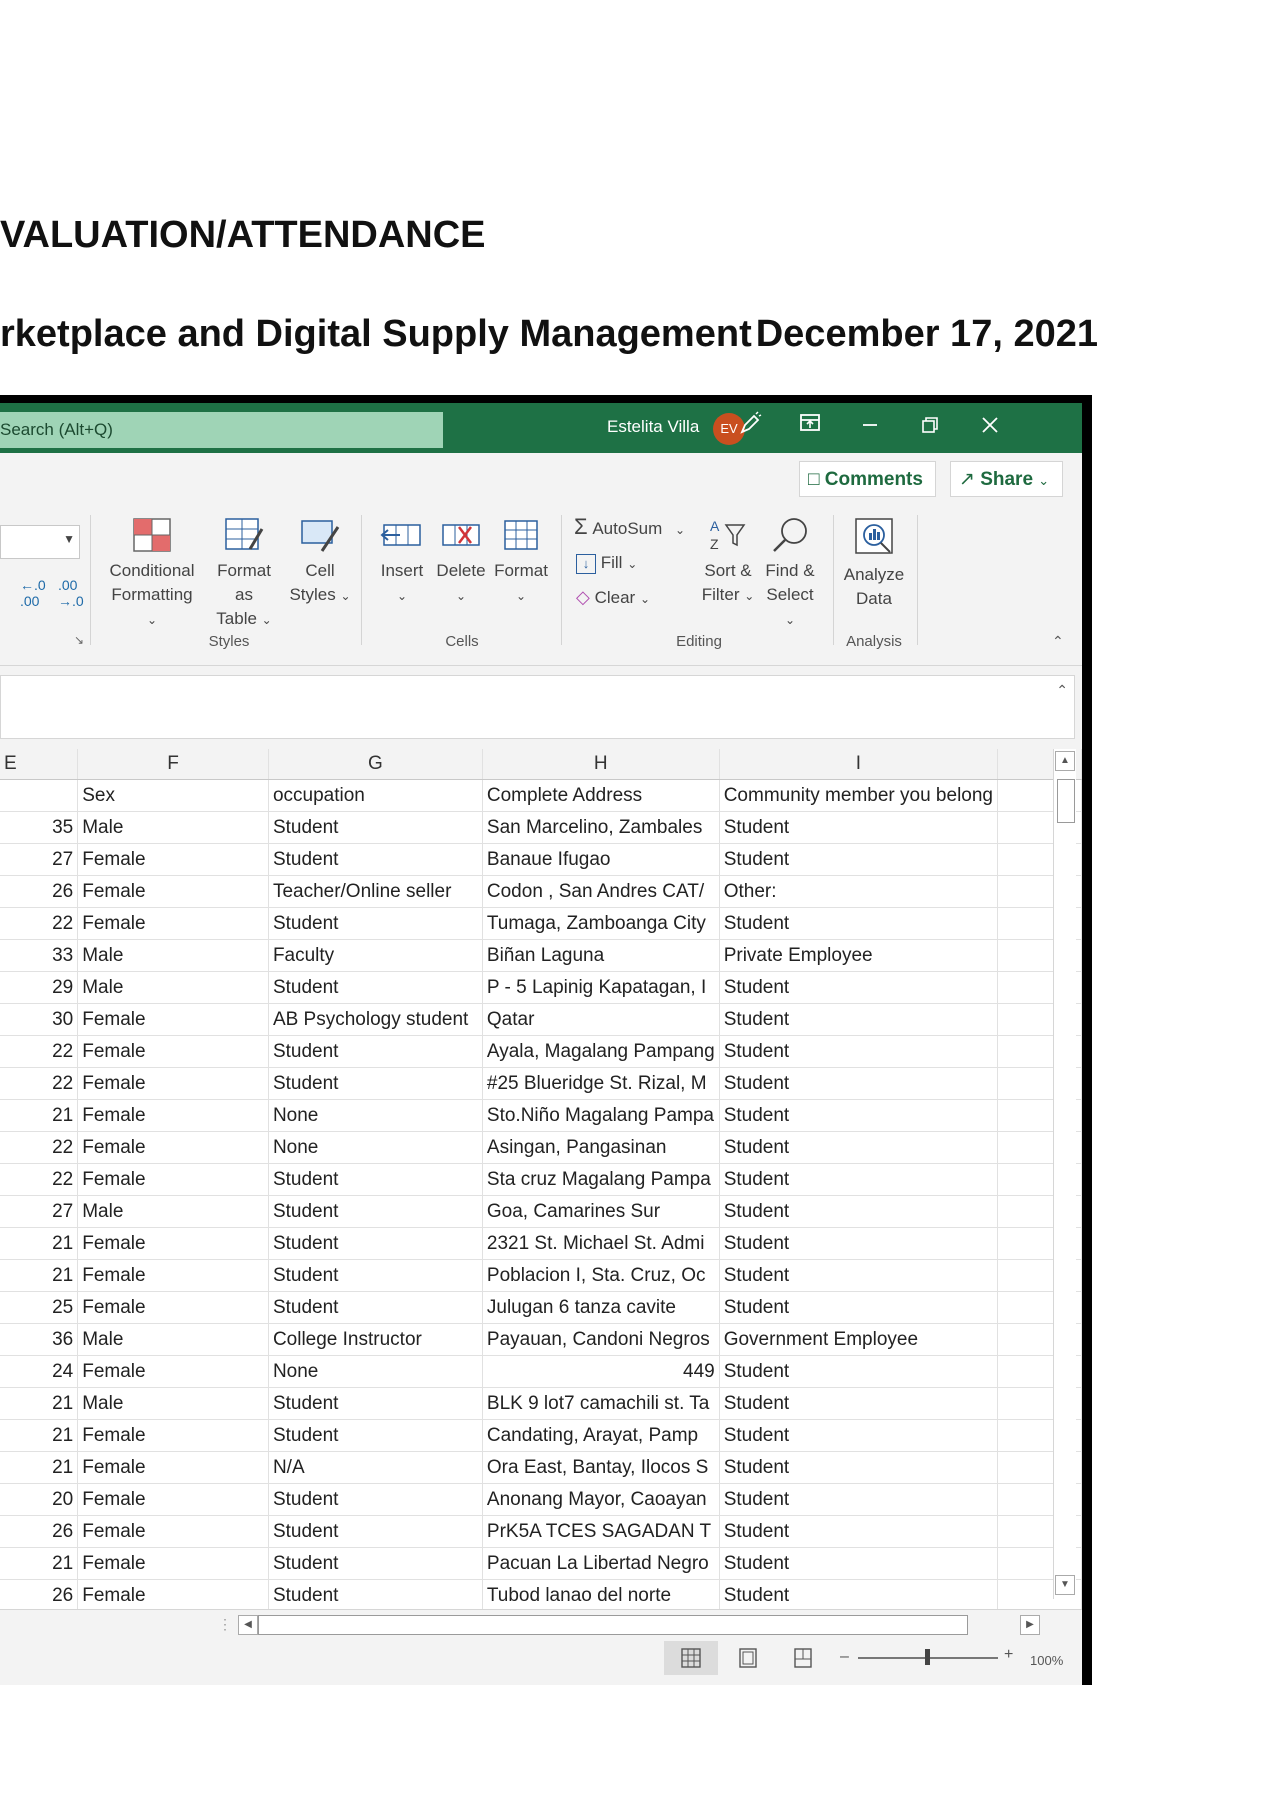 The width and height of the screenshot is (1273, 1800). Describe the element at coordinates (990, 428) in the screenshot. I see `close-icon` at that location.